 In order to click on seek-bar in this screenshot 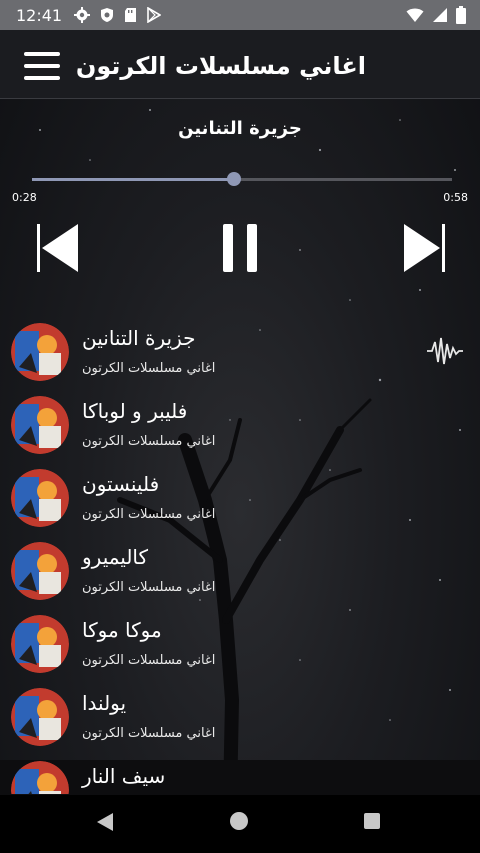, I will do `click(240, 180)`.